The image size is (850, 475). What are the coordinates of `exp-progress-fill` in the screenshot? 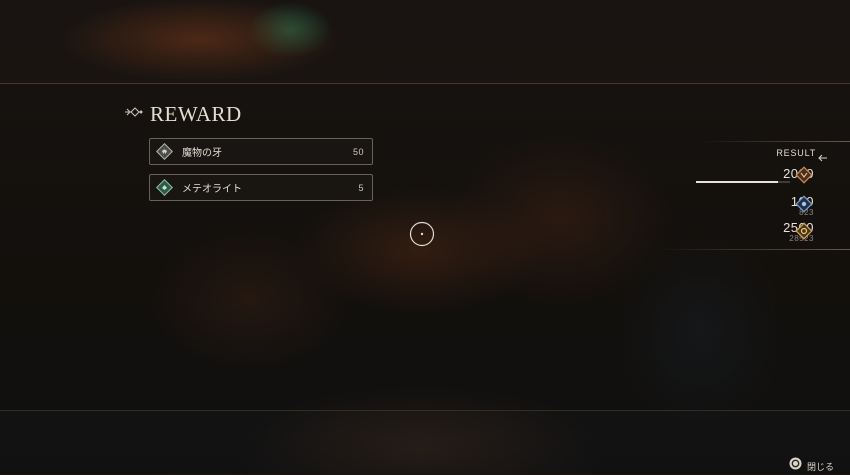 It's located at (737, 182).